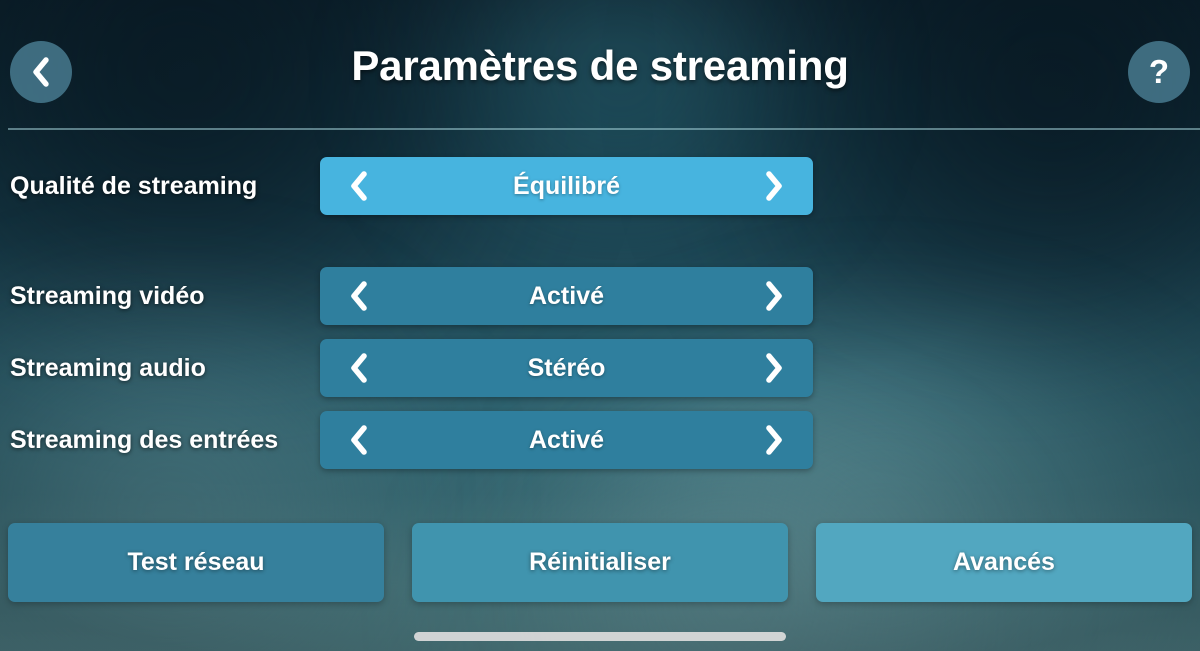  What do you see at coordinates (107, 295) in the screenshot?
I see `setting-label: Streaming vidéo` at bounding box center [107, 295].